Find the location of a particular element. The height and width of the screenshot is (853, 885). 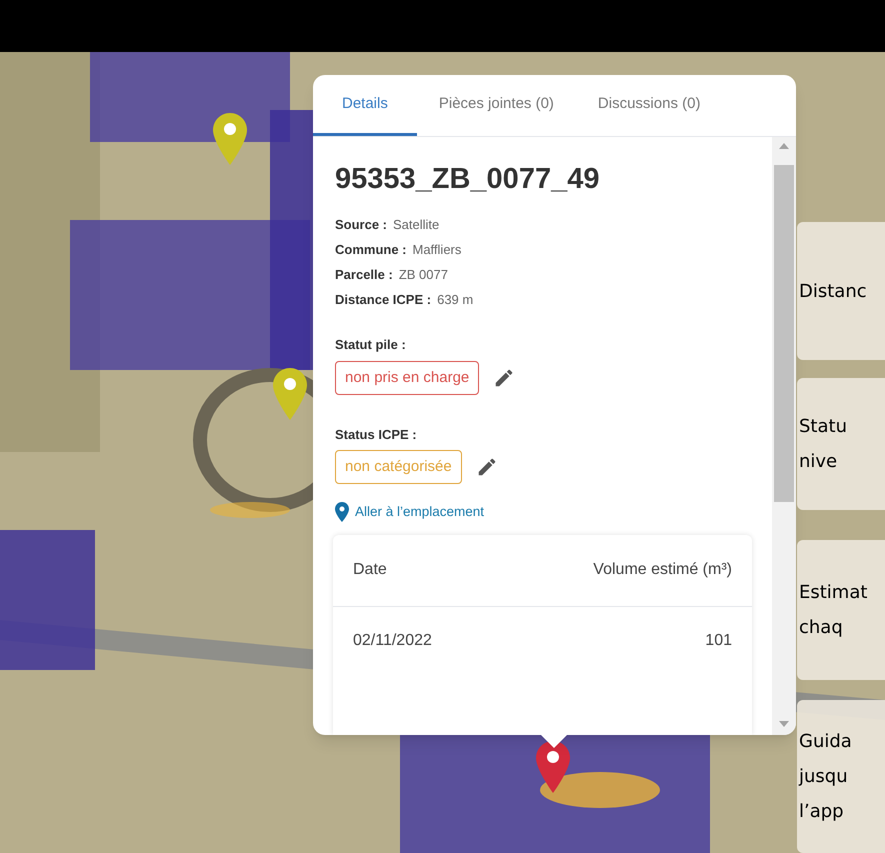

field-value: ZB 0077 is located at coordinates (423, 275).